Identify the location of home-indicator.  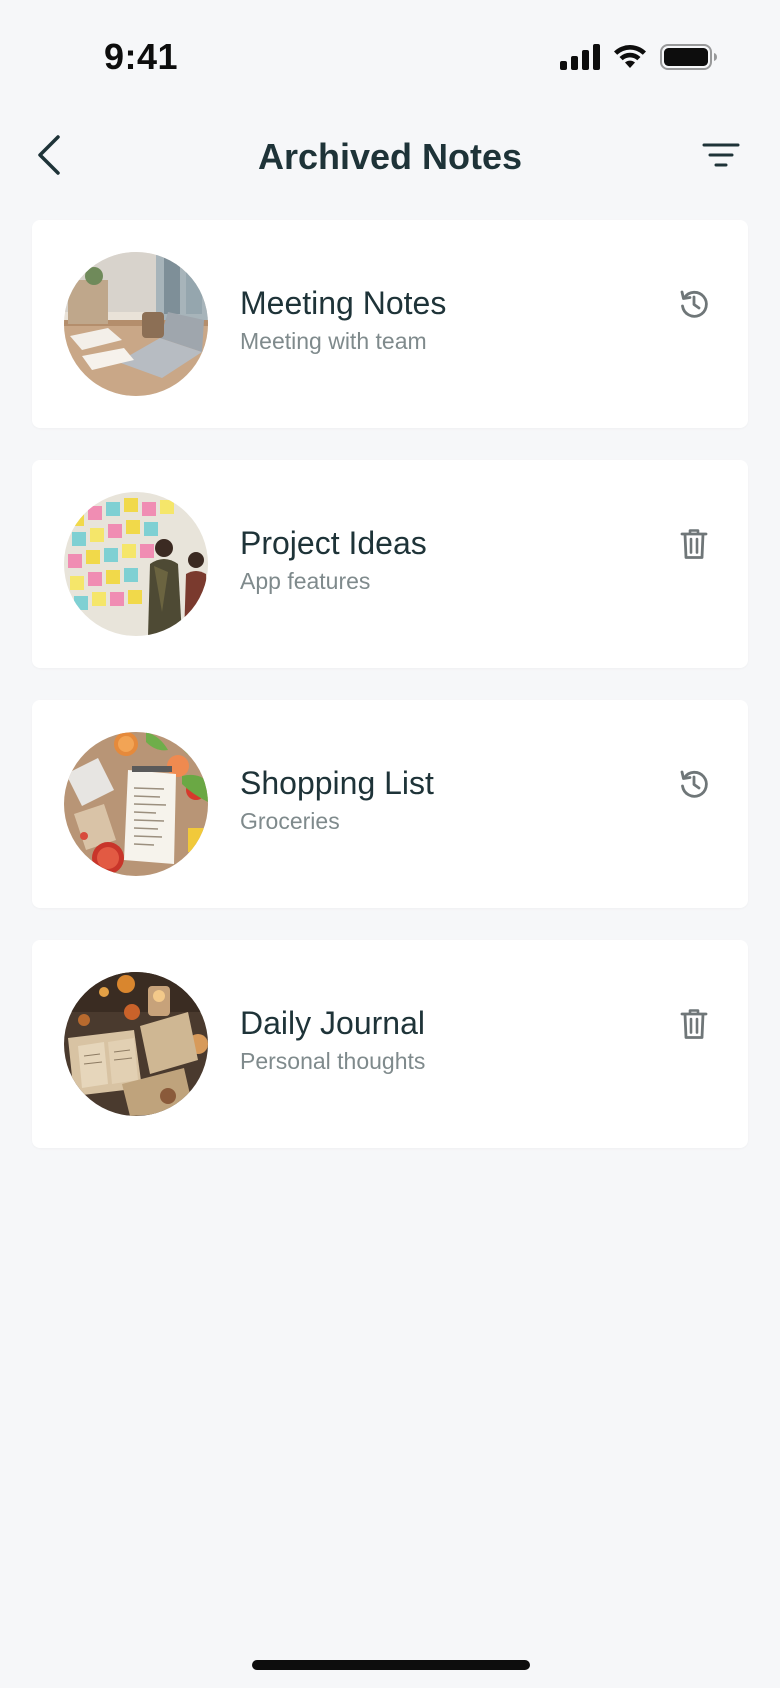
(391, 1665).